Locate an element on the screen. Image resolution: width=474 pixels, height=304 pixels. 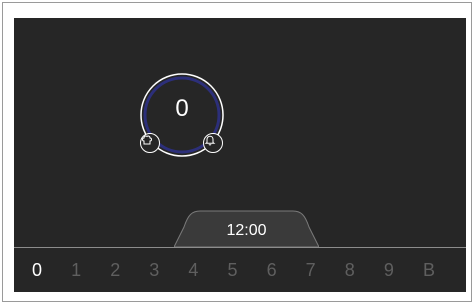
dial-value: 0 is located at coordinates (182, 108).